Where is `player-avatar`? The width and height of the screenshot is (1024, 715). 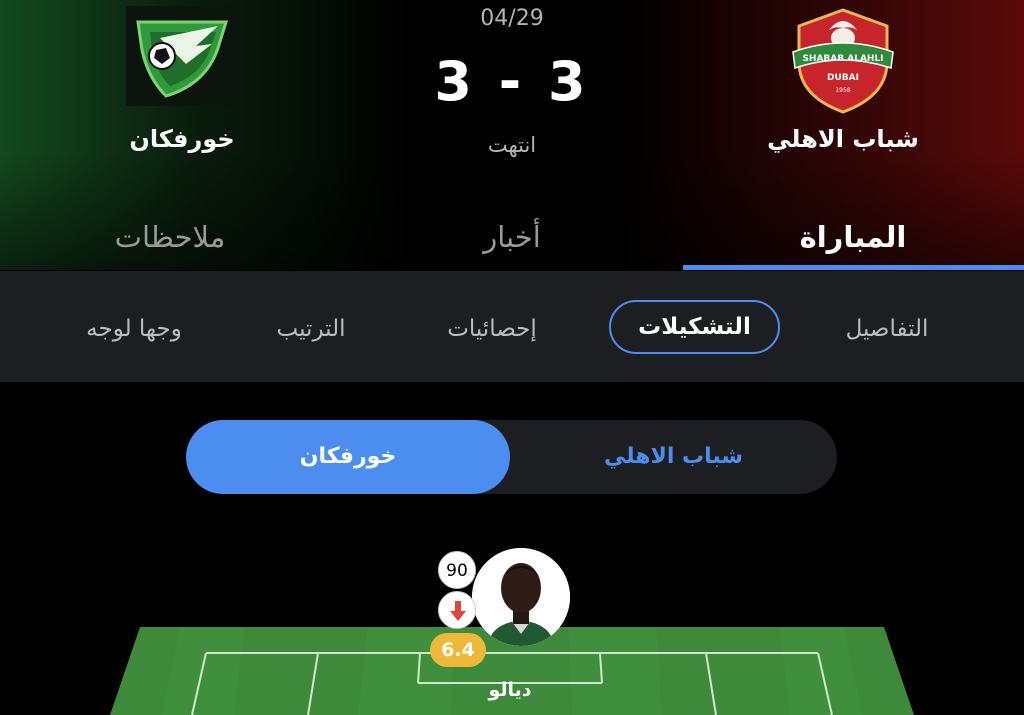
player-avatar is located at coordinates (521, 597).